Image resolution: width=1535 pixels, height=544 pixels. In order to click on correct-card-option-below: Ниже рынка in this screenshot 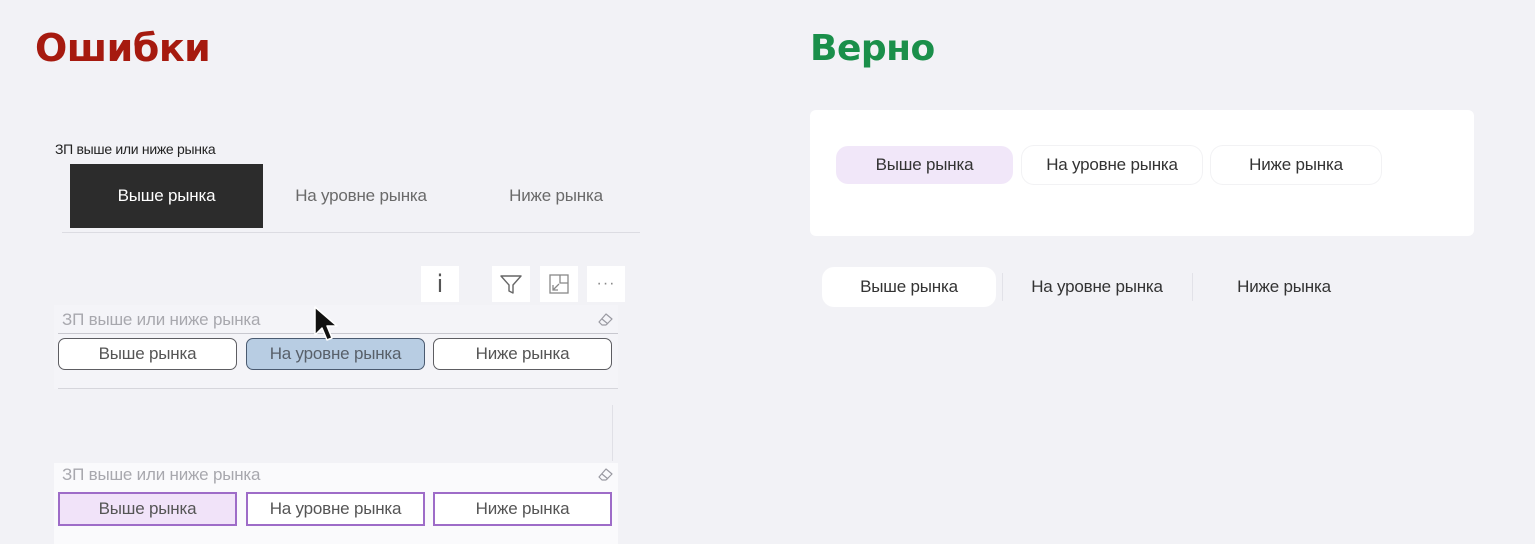, I will do `click(1296, 165)`.